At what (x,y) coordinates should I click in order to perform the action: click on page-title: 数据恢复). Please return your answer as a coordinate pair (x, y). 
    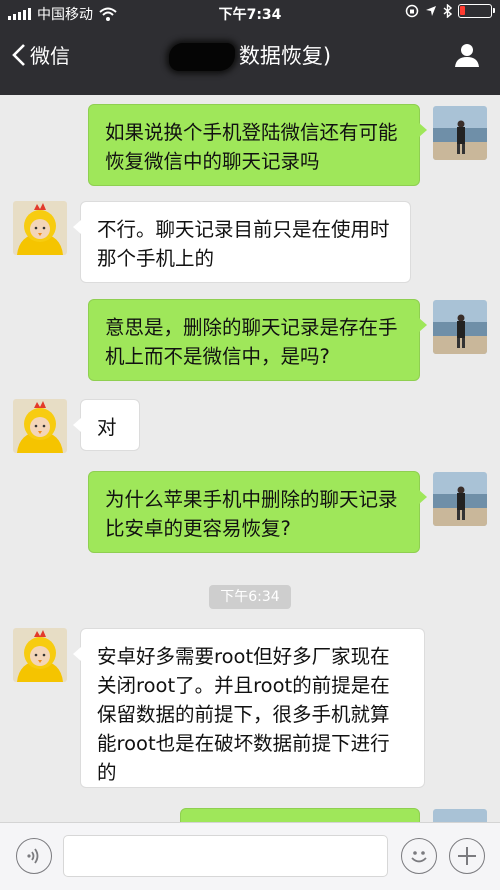
    Looking at the image, I should click on (250, 55).